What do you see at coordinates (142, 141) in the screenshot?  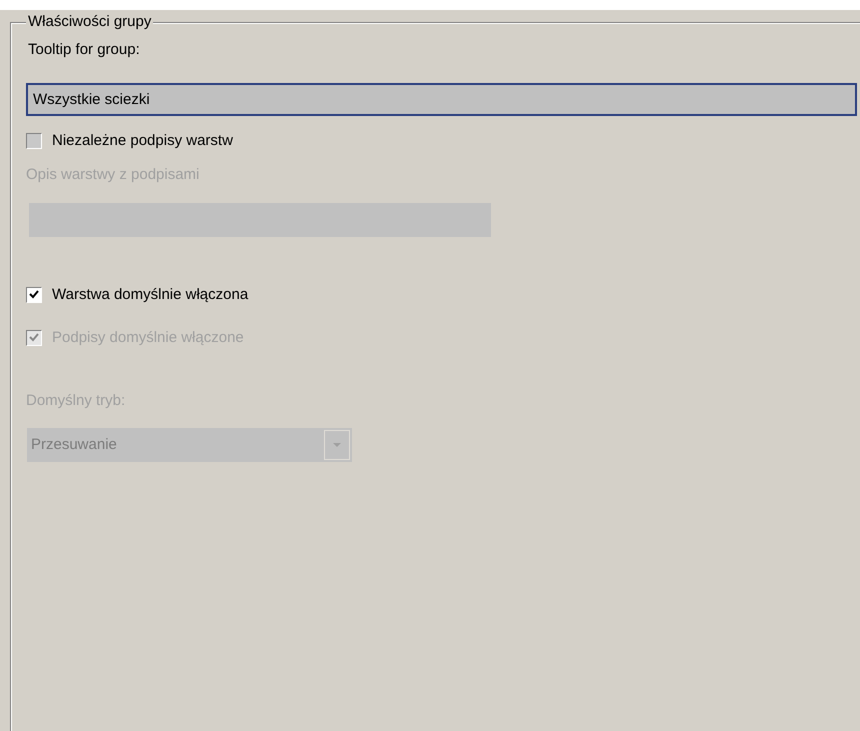 I see `checkbox-label: Niezależne podpisy warstw` at bounding box center [142, 141].